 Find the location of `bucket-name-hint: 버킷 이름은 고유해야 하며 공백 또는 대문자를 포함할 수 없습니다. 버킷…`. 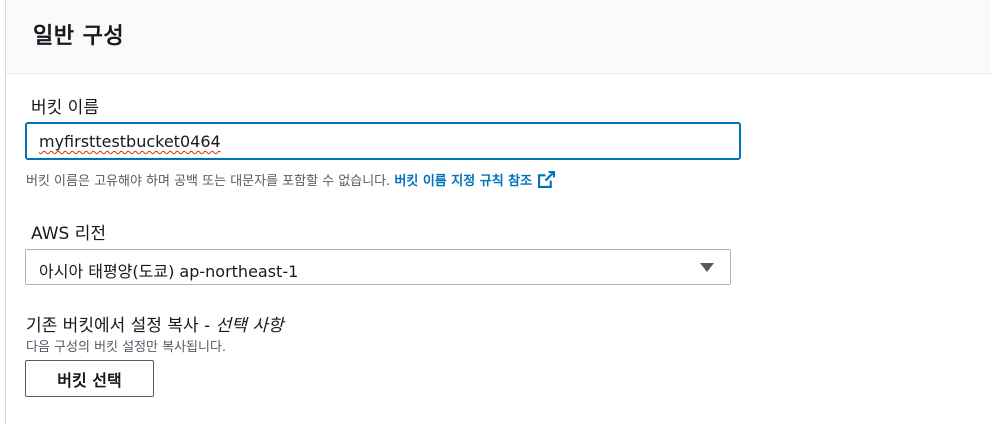

bucket-name-hint: 버킷 이름은 고유해야 하며 공백 또는 대문자를 포함할 수 없습니다. 버킷… is located at coordinates (291, 181).